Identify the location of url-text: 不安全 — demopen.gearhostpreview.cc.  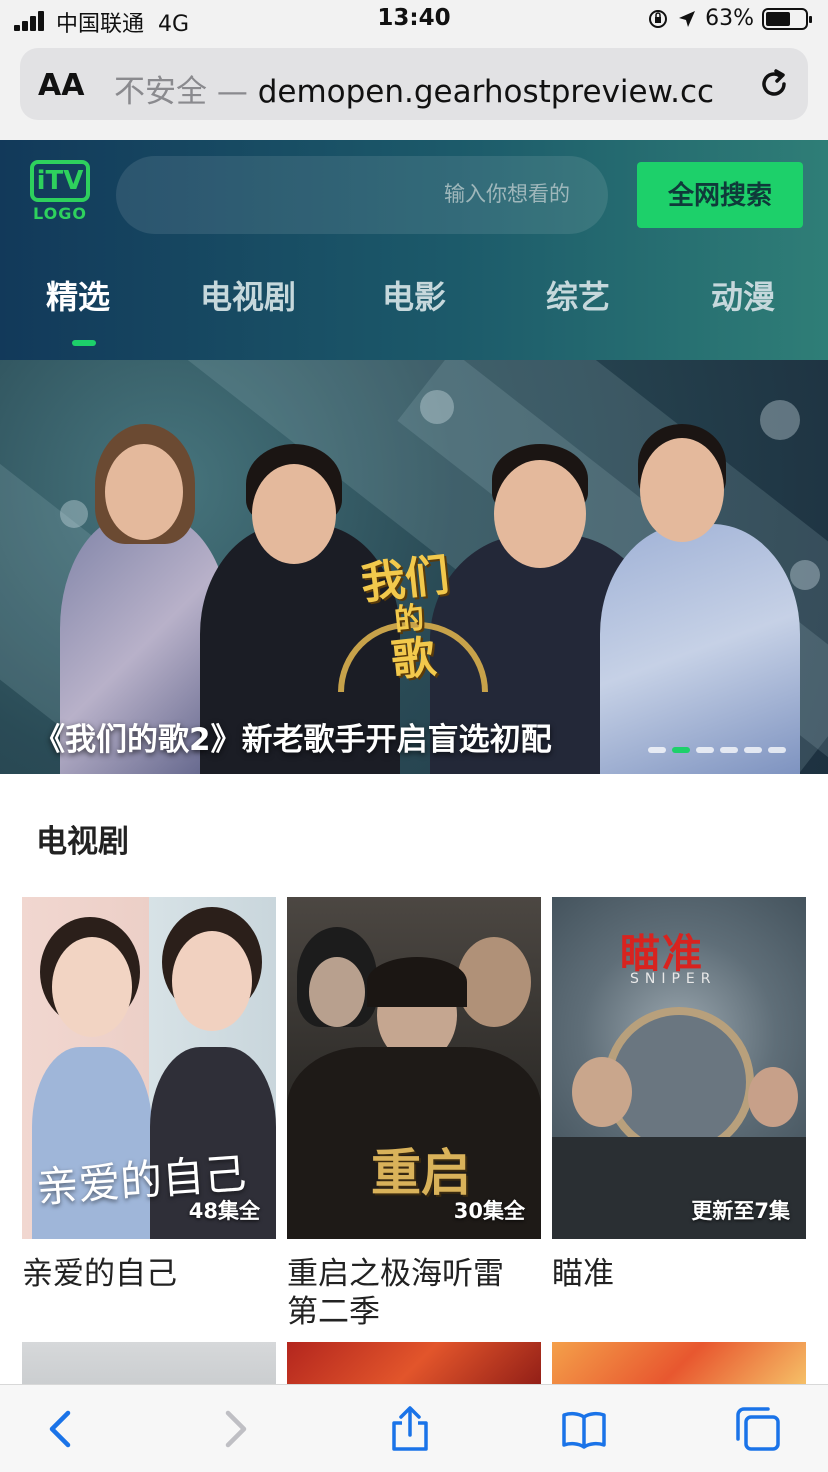
(434, 88).